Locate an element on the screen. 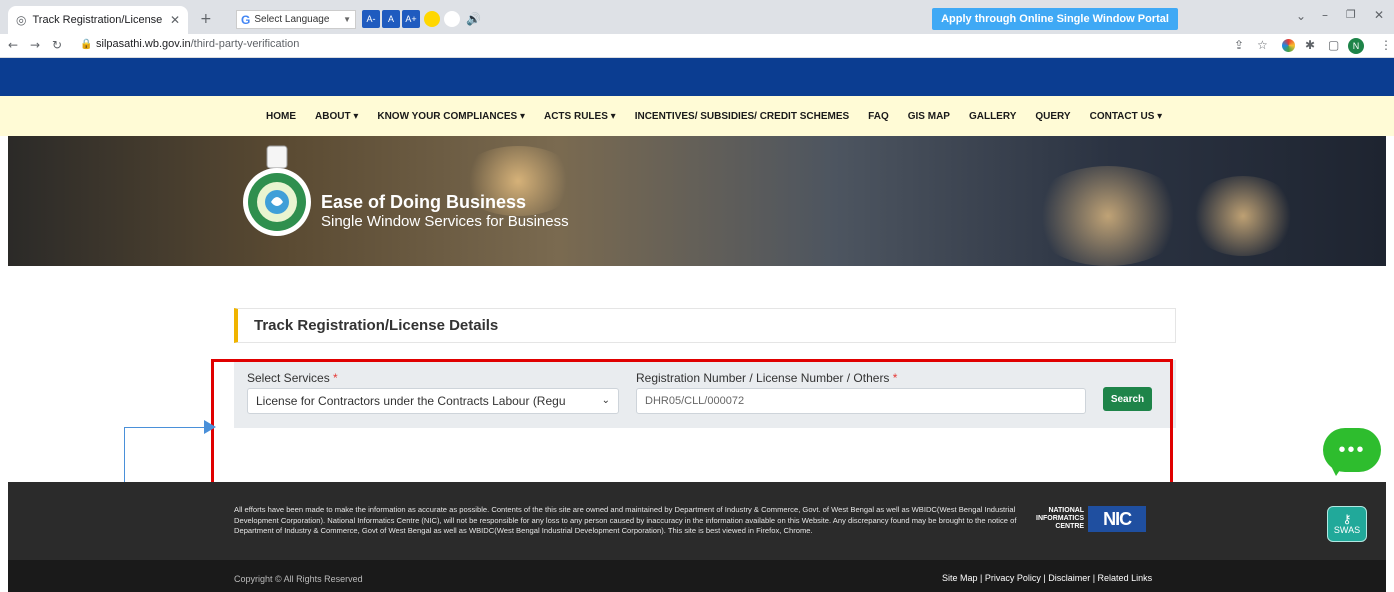 The width and height of the screenshot is (1394, 592). nic-logo: NATIONAL INFORMATICS CENTRE NIC is located at coordinates (1097, 519).